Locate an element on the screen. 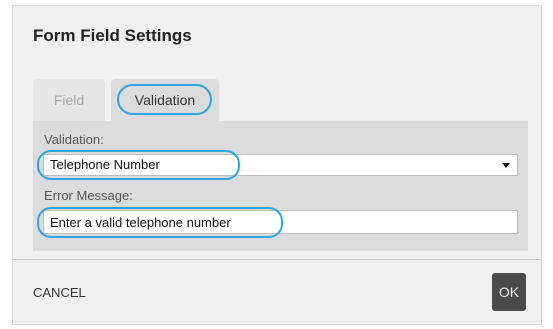 Image resolution: width=553 pixels, height=329 pixels. tab-validation: Validation is located at coordinates (165, 100).